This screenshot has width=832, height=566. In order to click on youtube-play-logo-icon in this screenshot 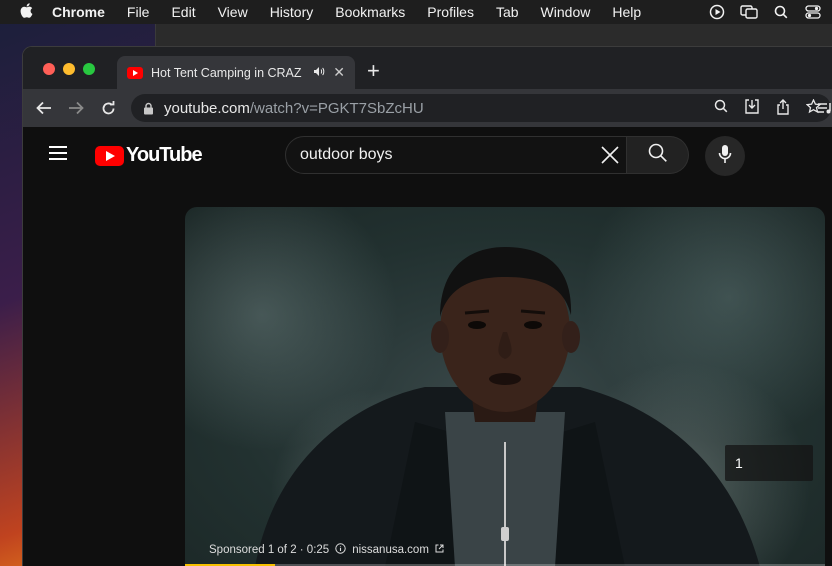, I will do `click(109, 155)`.